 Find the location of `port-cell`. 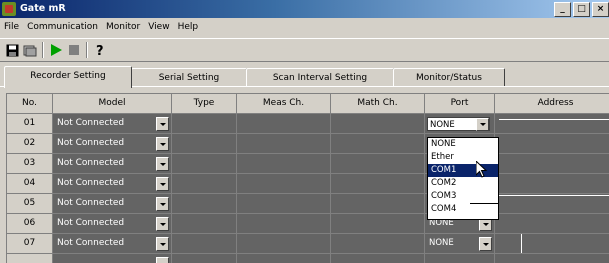

port-cell is located at coordinates (460, 258).